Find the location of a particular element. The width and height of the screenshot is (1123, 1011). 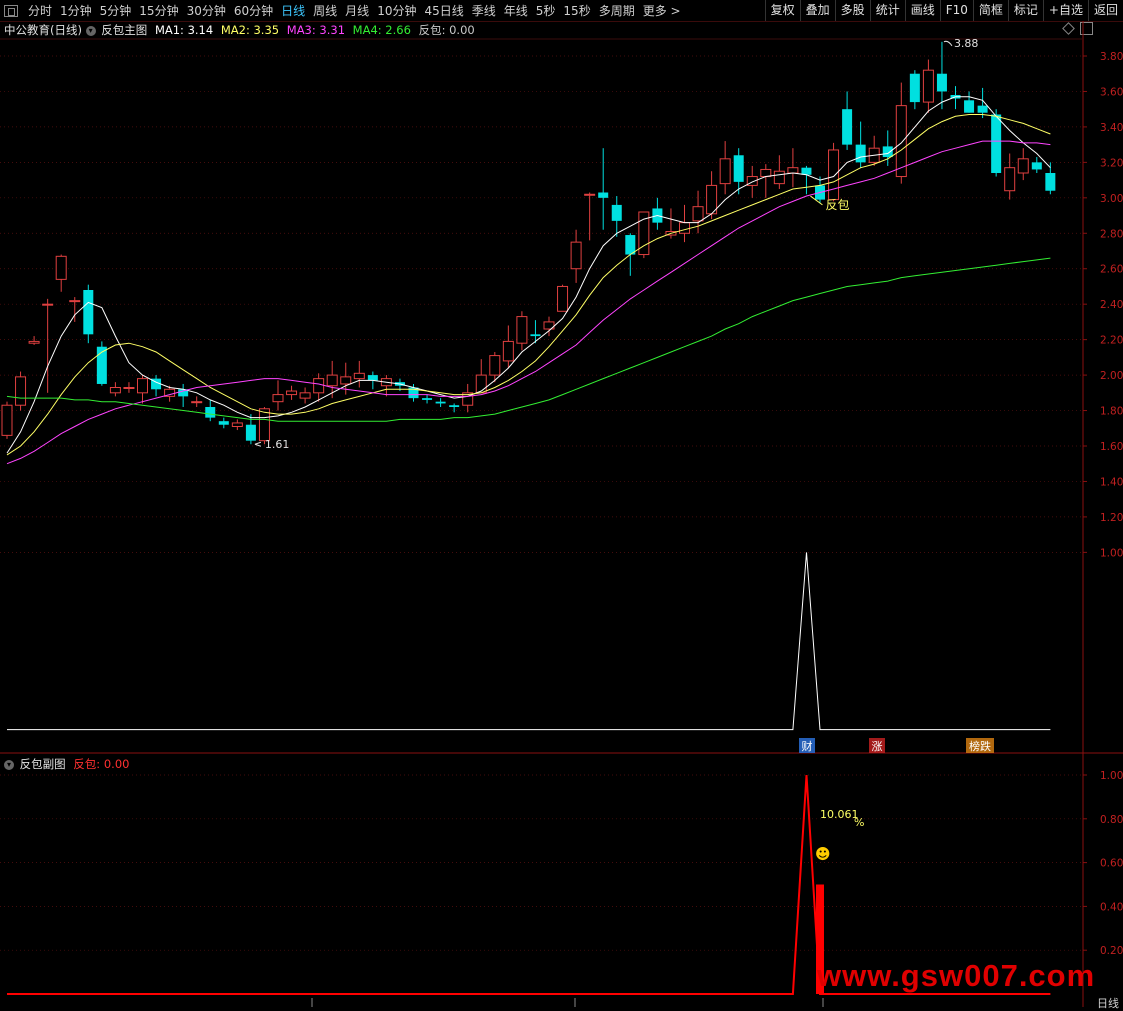

high-label: 3.88 is located at coordinates (966, 43).